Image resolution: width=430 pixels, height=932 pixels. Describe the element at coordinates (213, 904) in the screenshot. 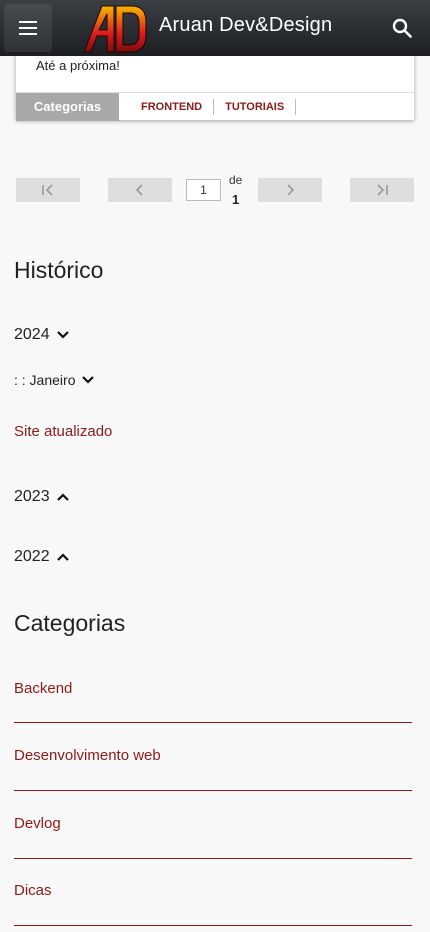

I see `category-item: Dicas` at that location.